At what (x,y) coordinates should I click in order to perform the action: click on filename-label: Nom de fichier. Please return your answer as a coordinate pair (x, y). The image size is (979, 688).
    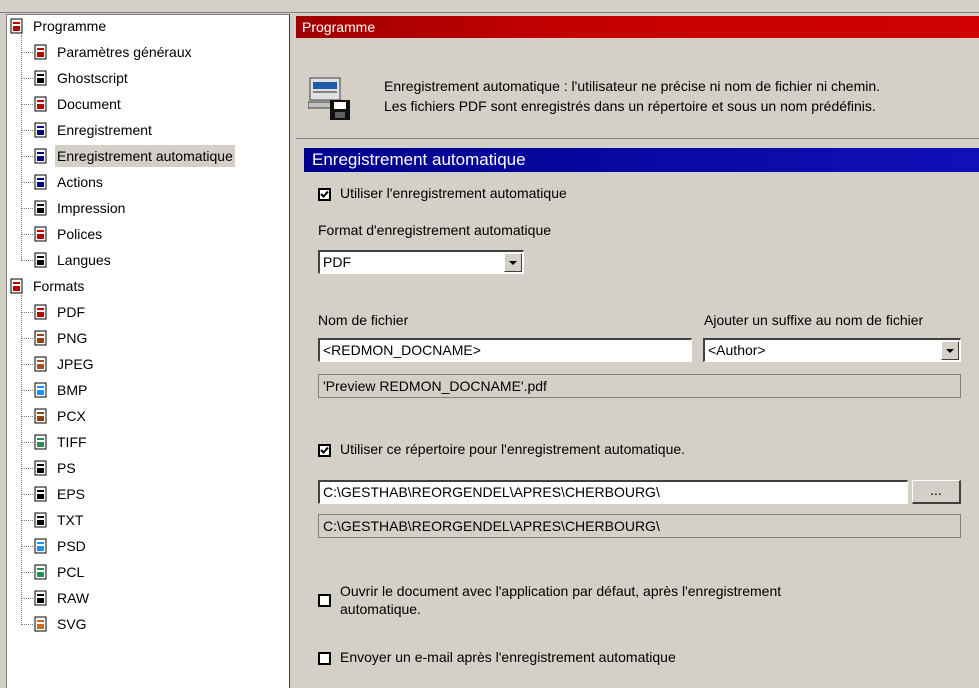
    Looking at the image, I should click on (363, 320).